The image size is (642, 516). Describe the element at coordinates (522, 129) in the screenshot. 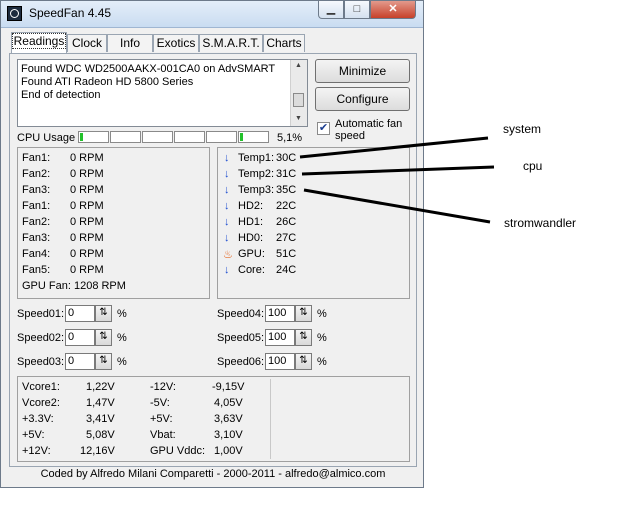

I see `annotation-system: system` at that location.